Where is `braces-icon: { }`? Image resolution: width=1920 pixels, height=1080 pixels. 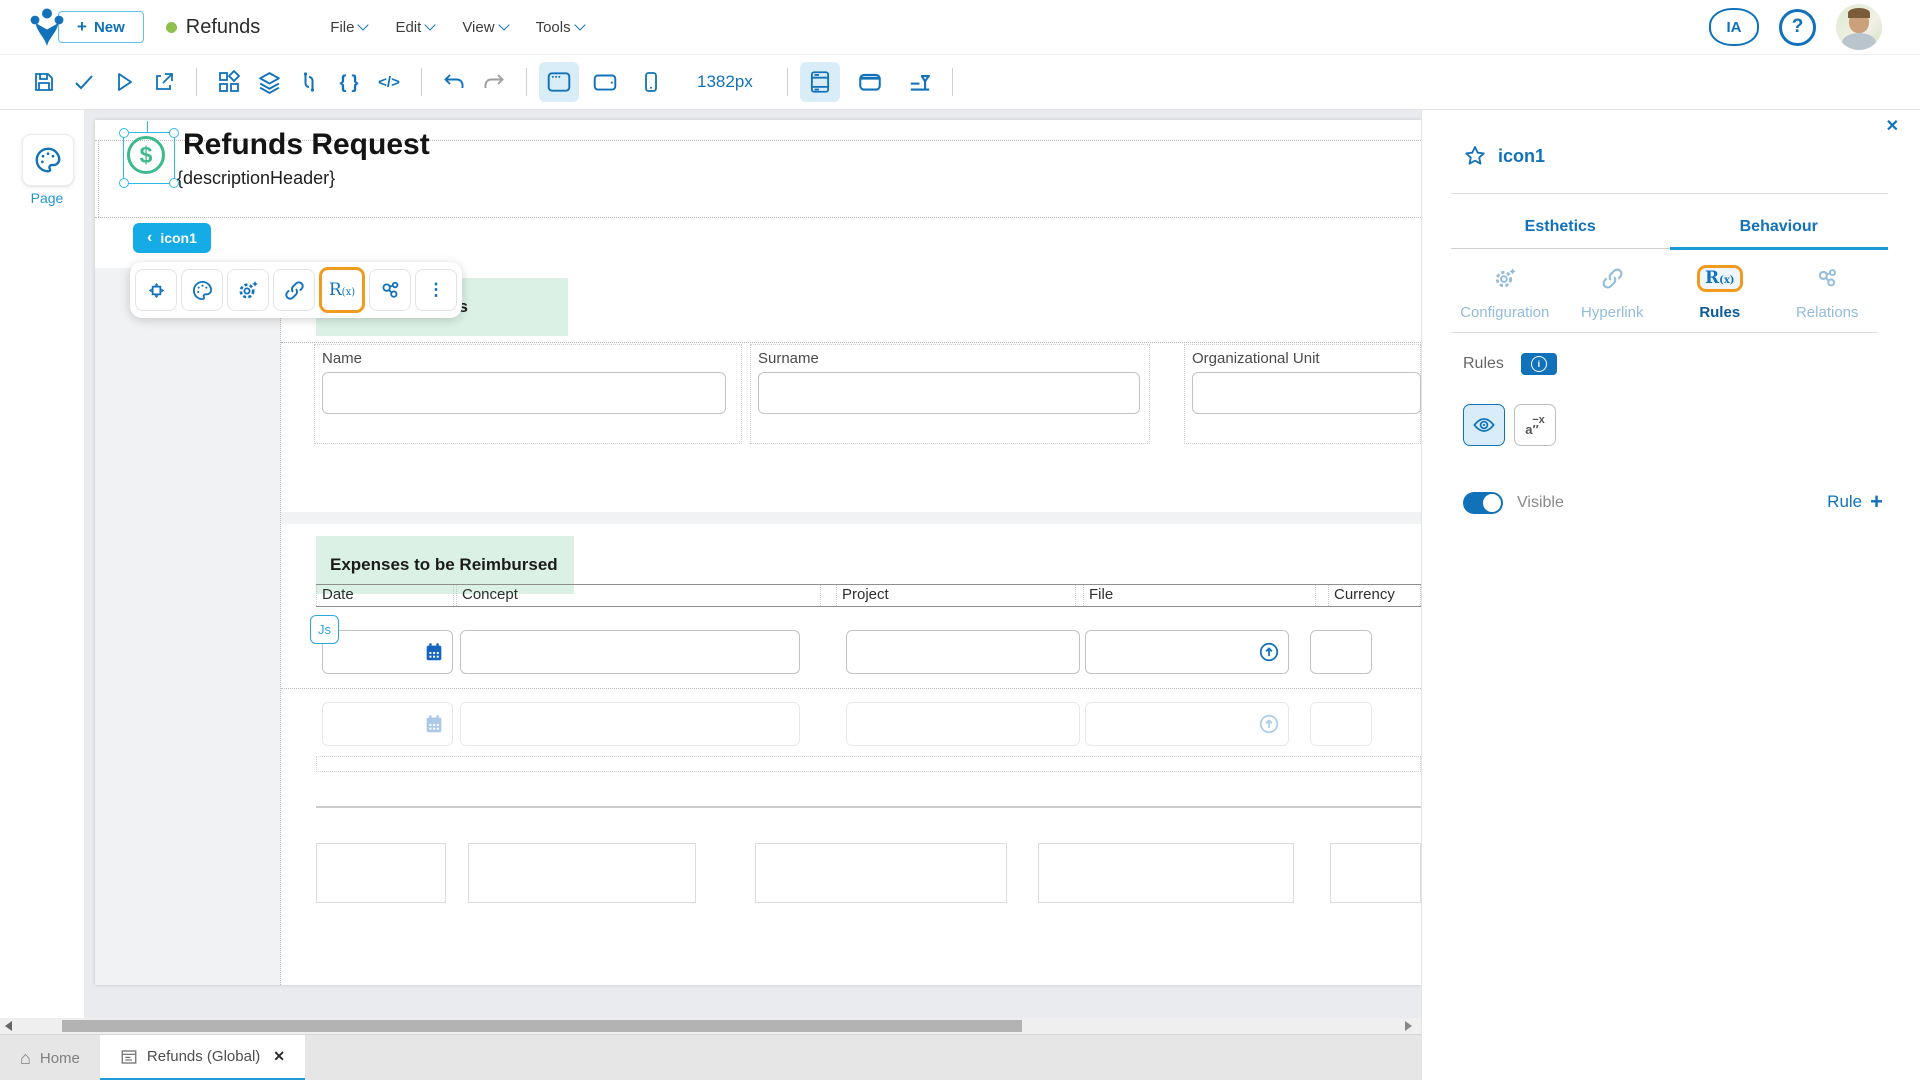 braces-icon: { } is located at coordinates (349, 82).